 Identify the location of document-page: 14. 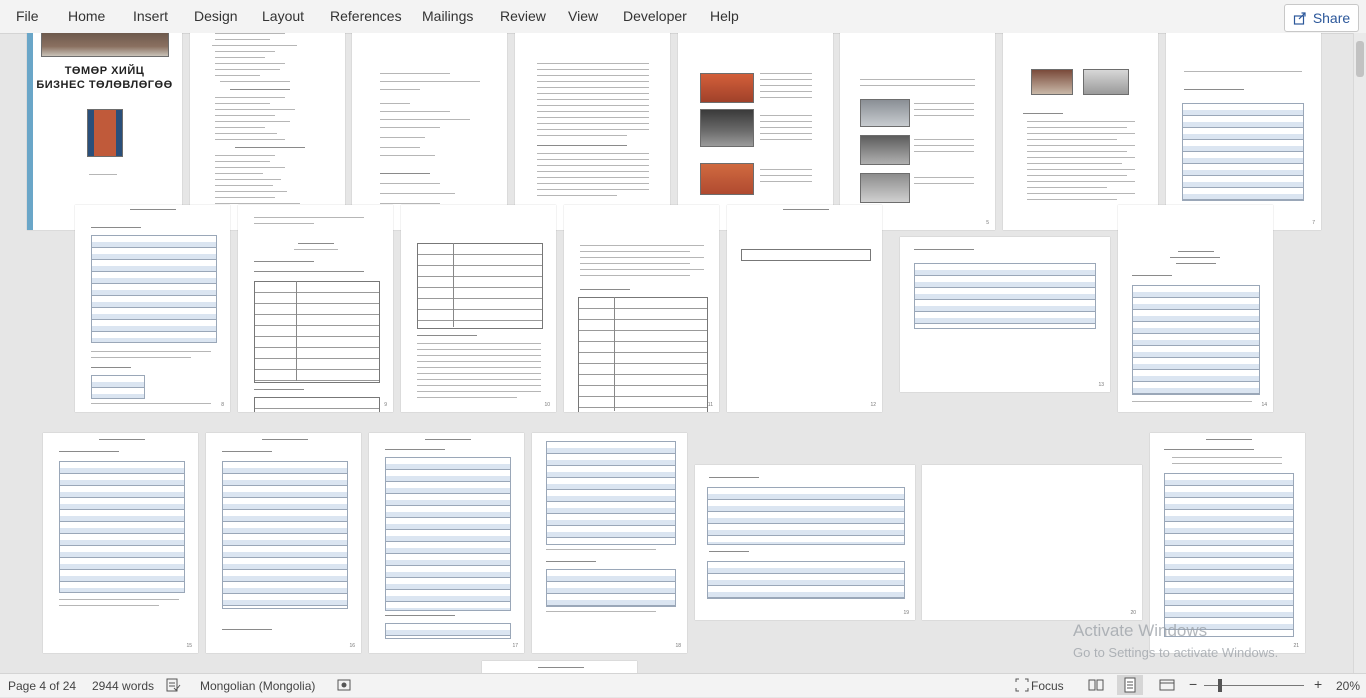
(1195, 308).